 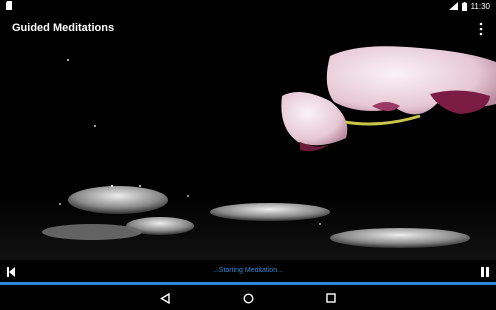 I want to click on nav-back-icon, so click(x=165, y=298).